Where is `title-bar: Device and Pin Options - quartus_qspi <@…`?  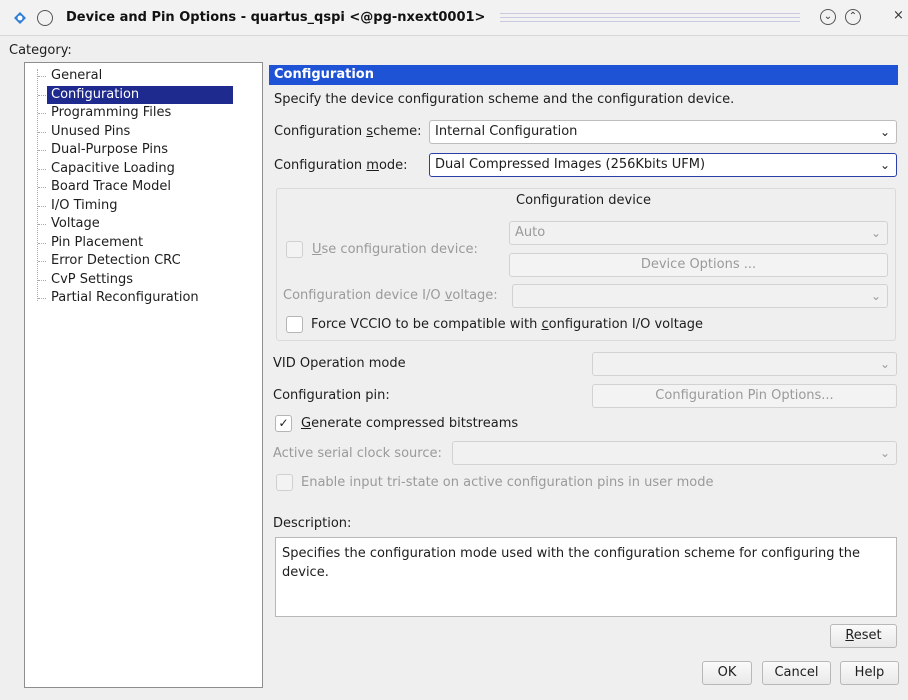 title-bar: Device and Pin Options - quartus_qspi <@… is located at coordinates (454, 18).